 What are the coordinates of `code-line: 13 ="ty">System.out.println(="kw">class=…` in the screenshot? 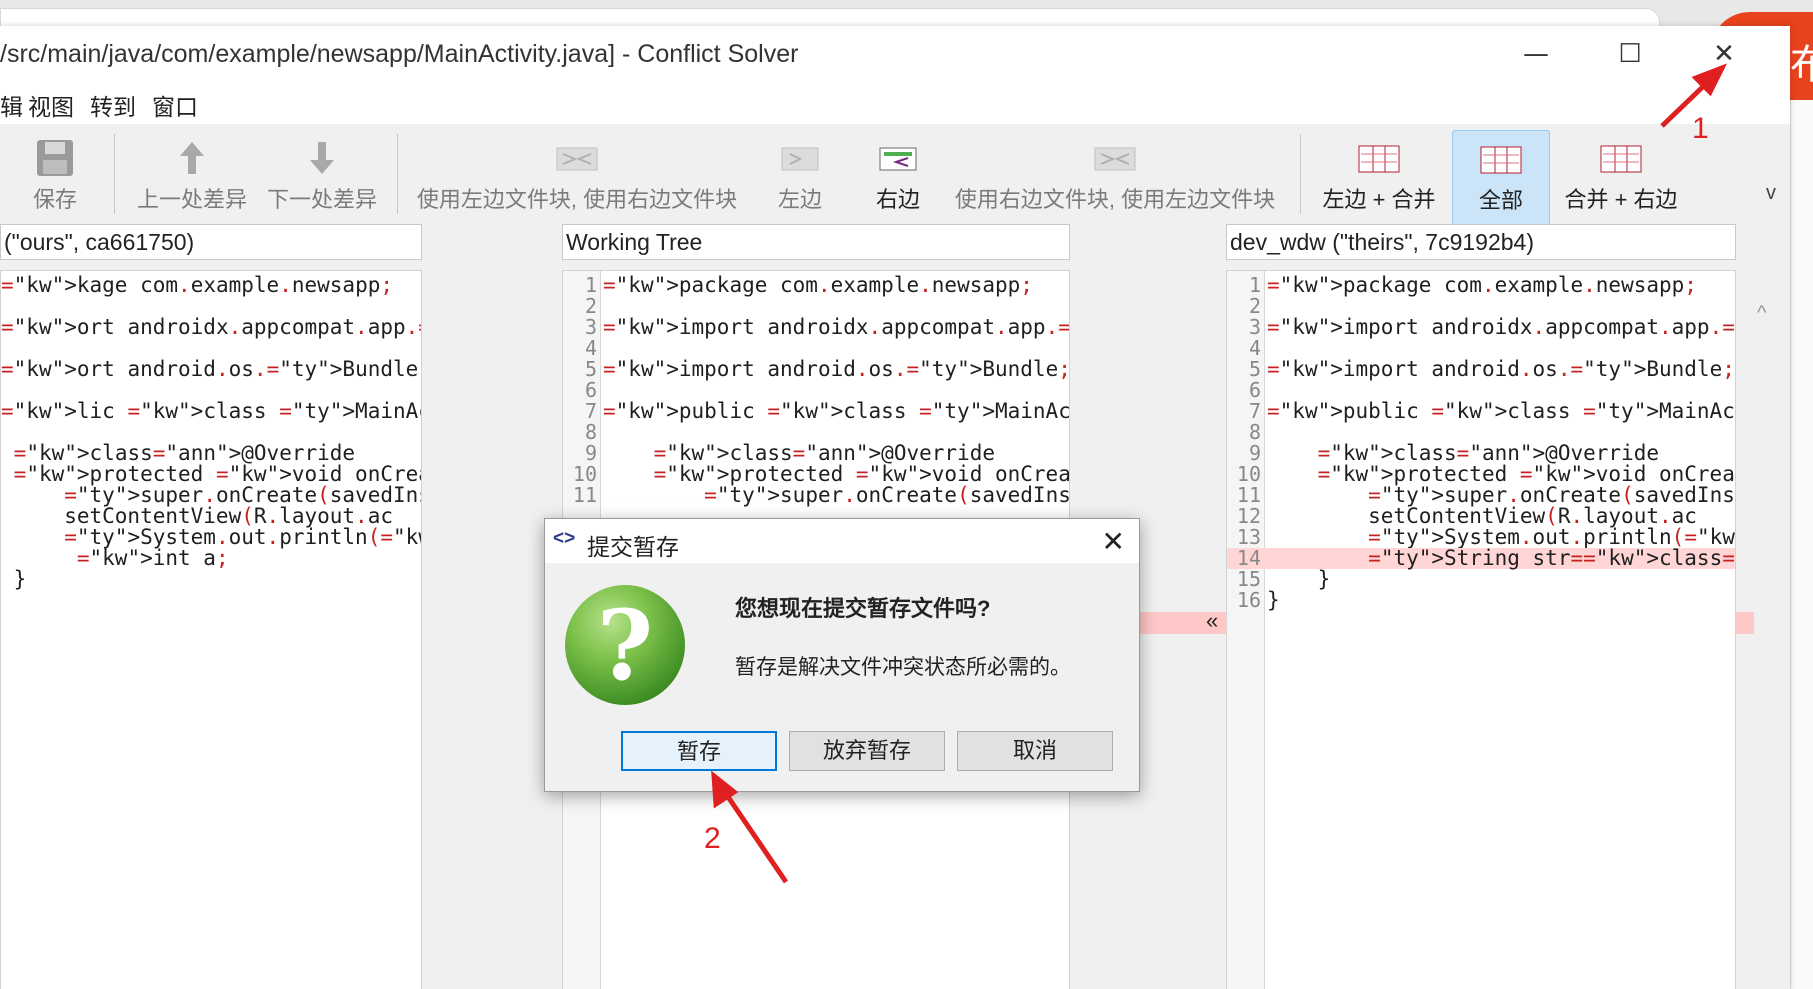 It's located at (1481, 537).